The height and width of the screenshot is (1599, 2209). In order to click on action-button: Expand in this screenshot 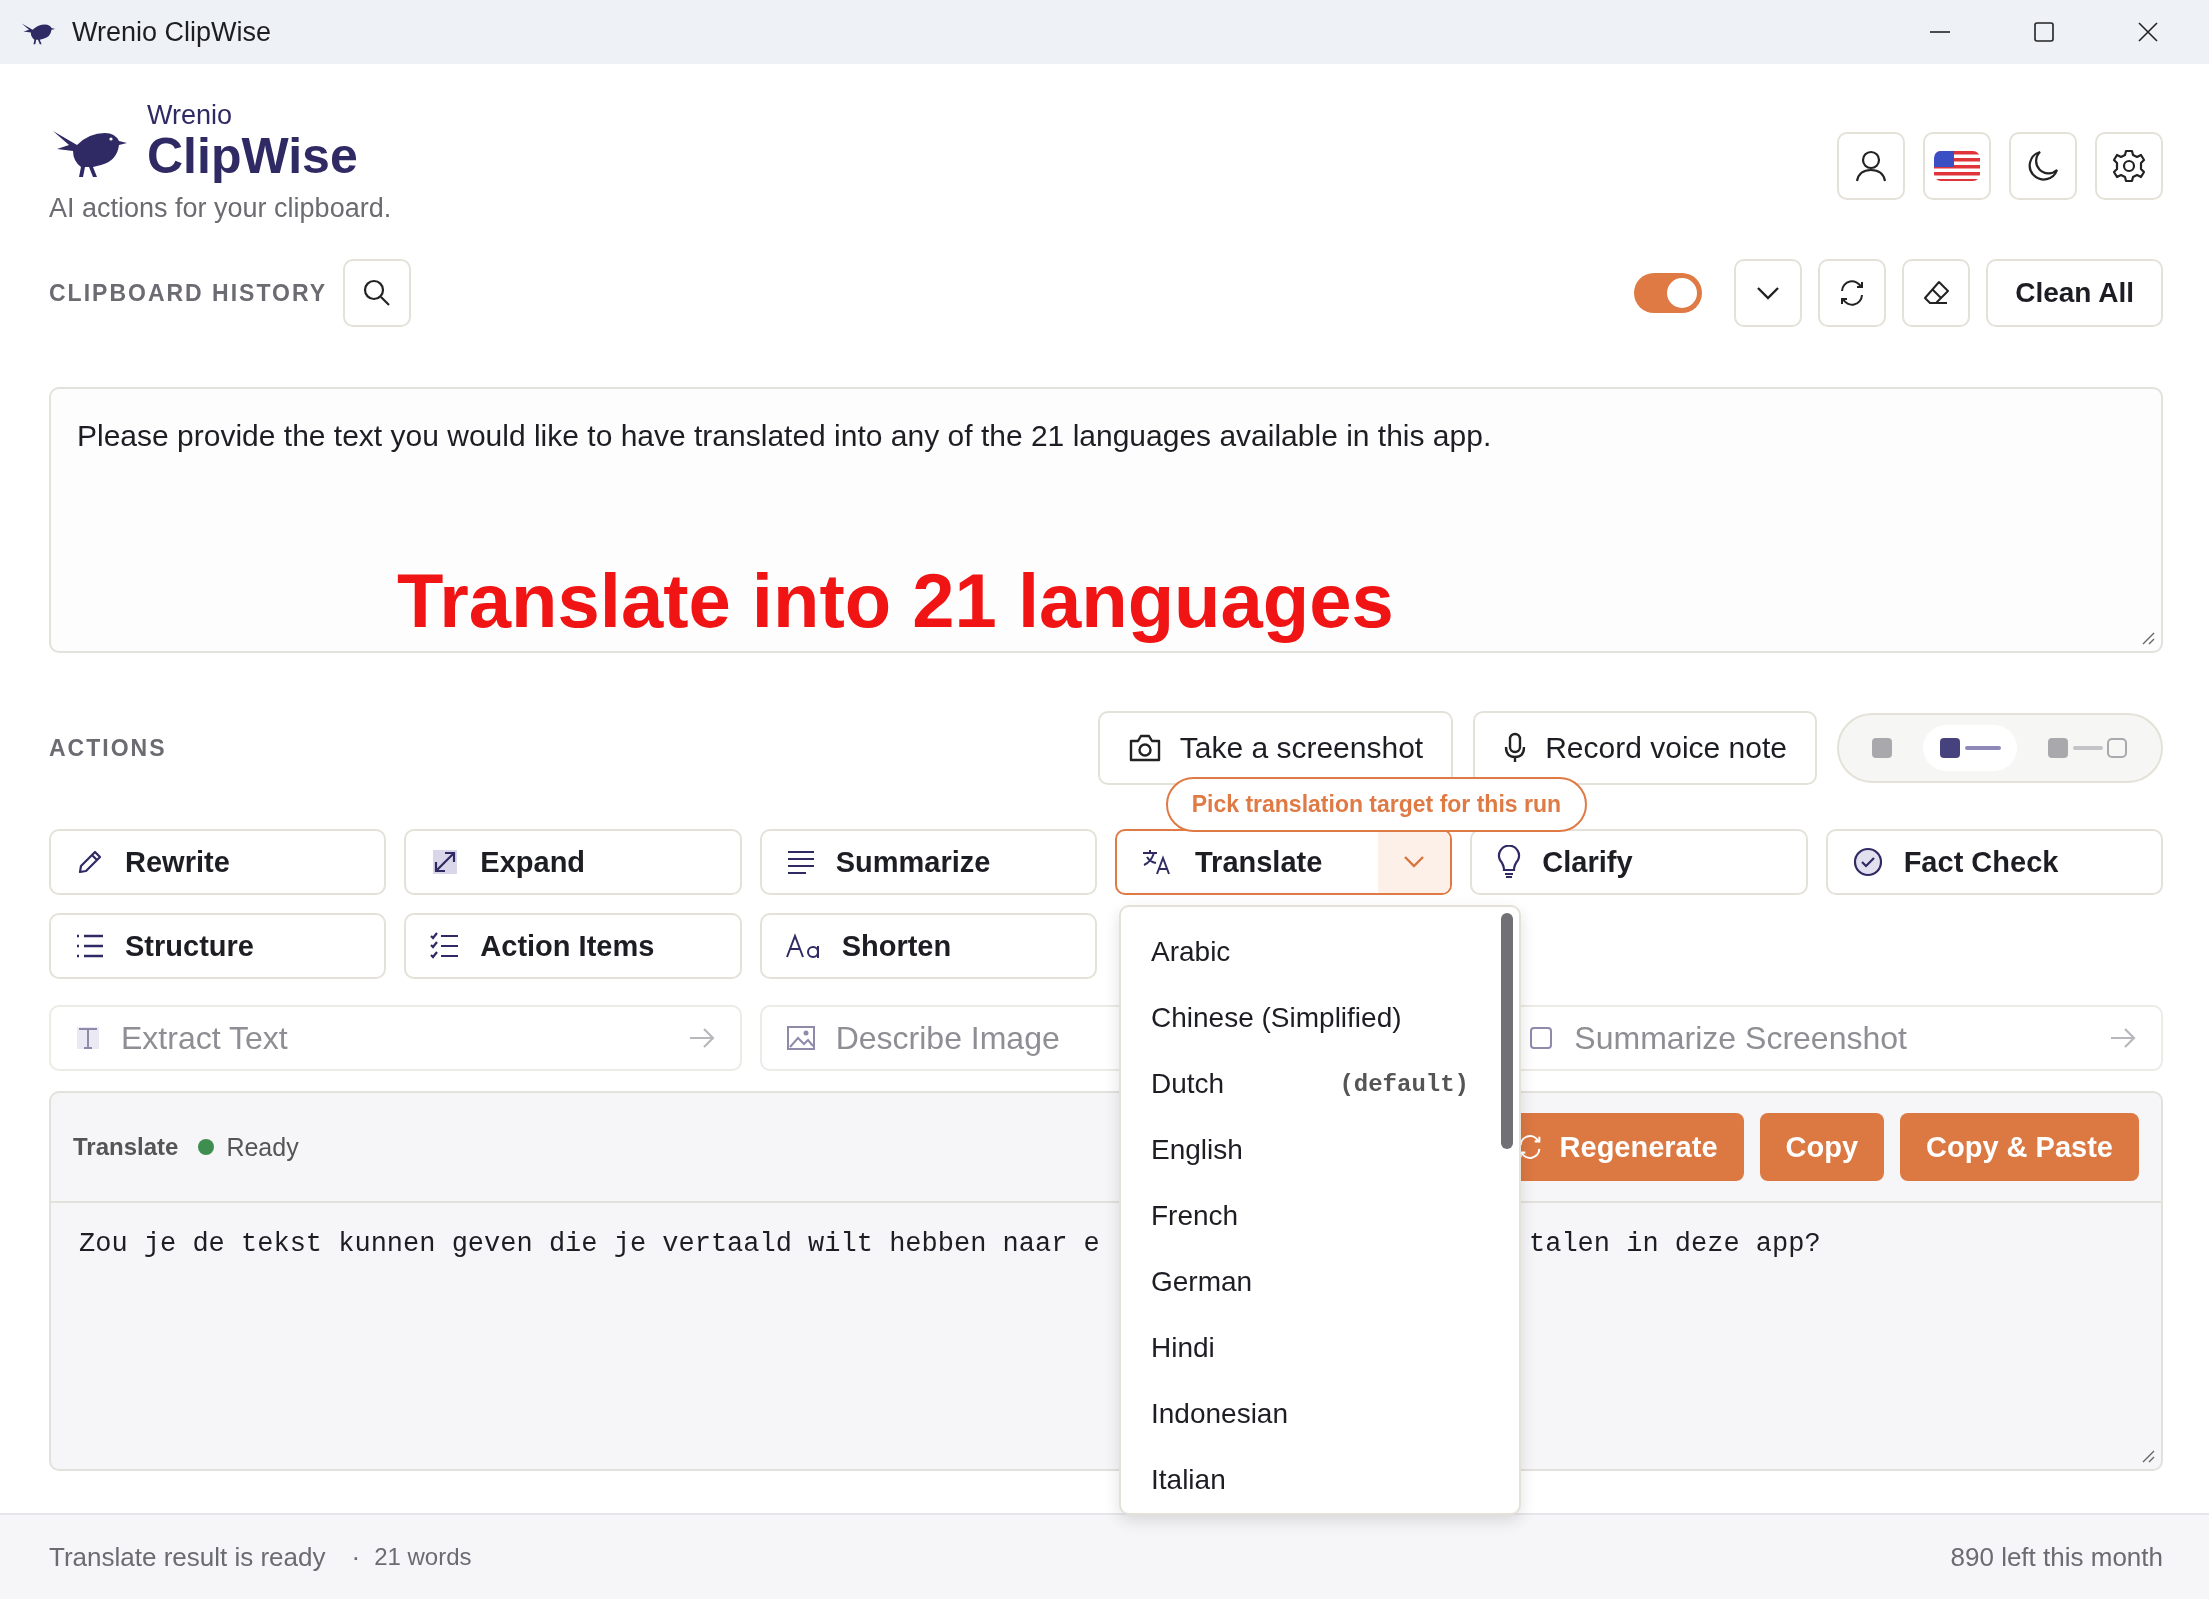, I will do `click(573, 862)`.